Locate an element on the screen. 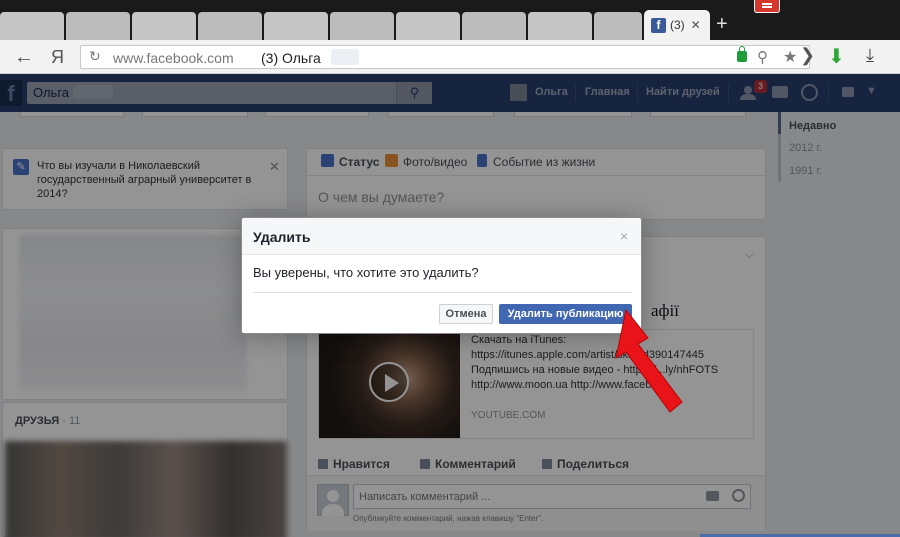 The width and height of the screenshot is (900, 537). tab-title: (3) is located at coordinates (677, 25).